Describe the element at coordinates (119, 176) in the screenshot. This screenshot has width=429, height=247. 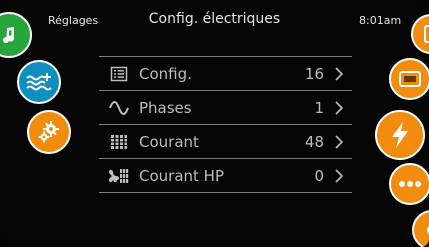
I see `fan-current-icon` at that location.